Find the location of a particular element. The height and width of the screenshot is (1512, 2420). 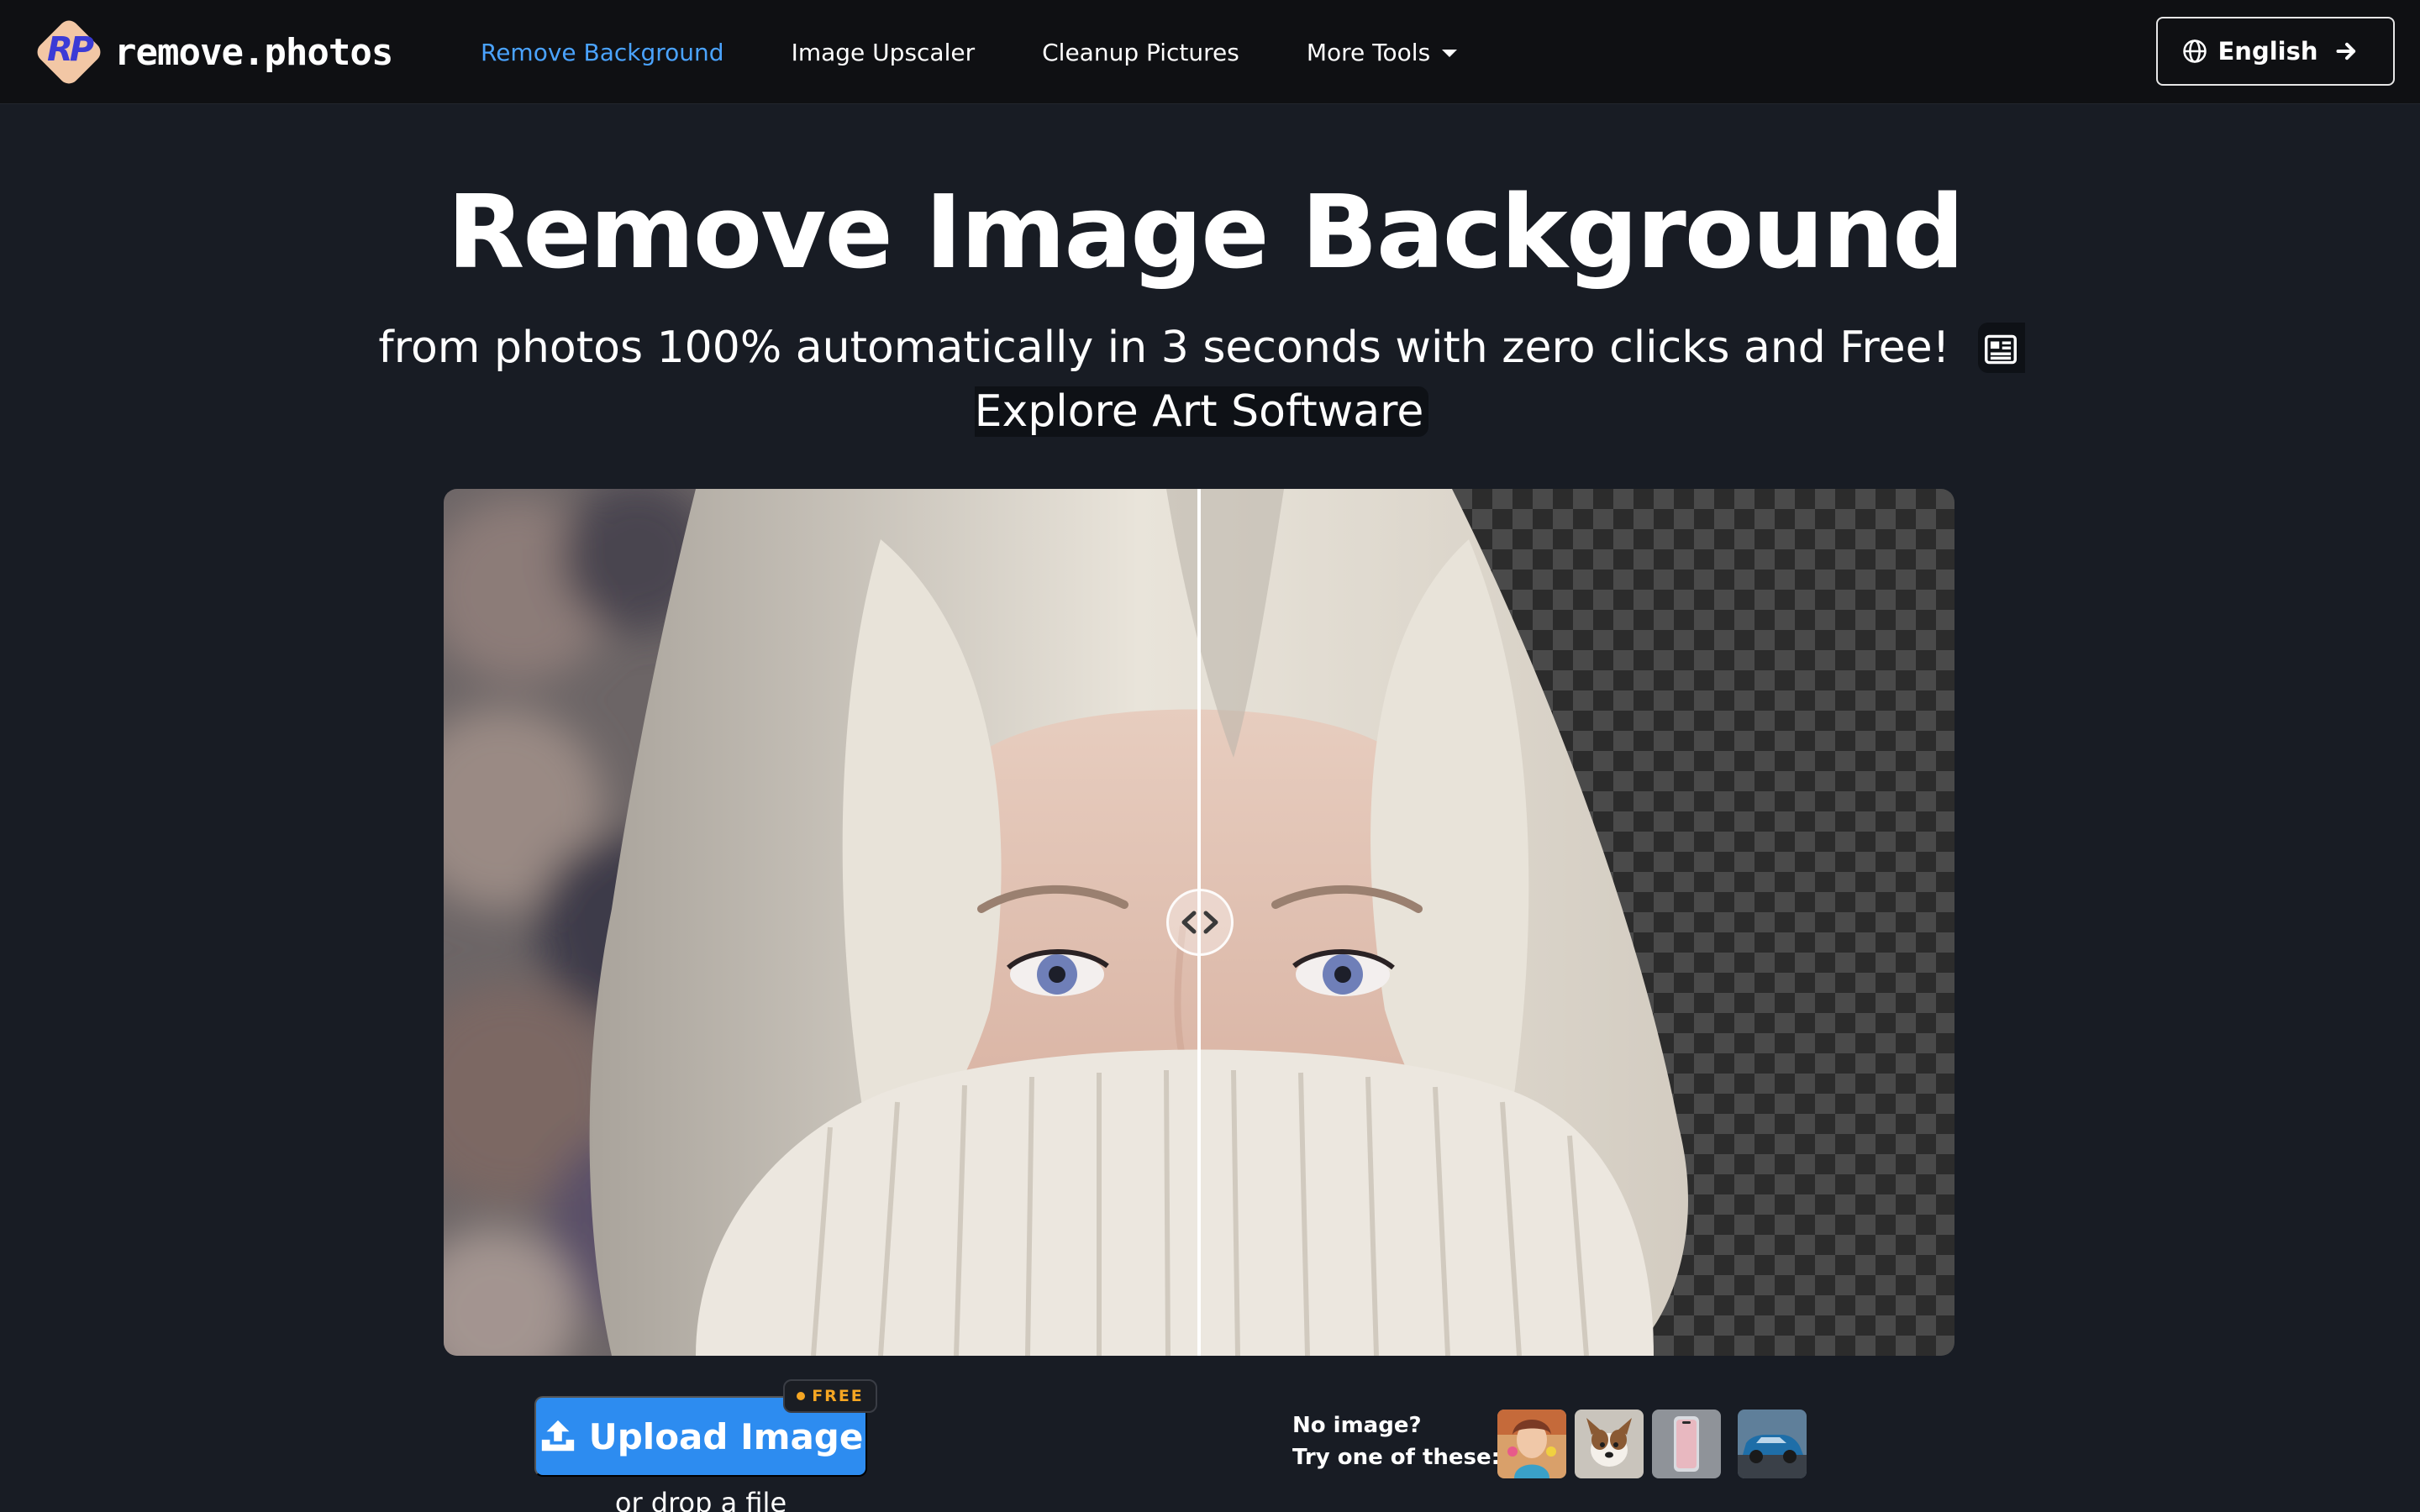

explore-link-label: Explore Art Software is located at coordinates (1199, 411).